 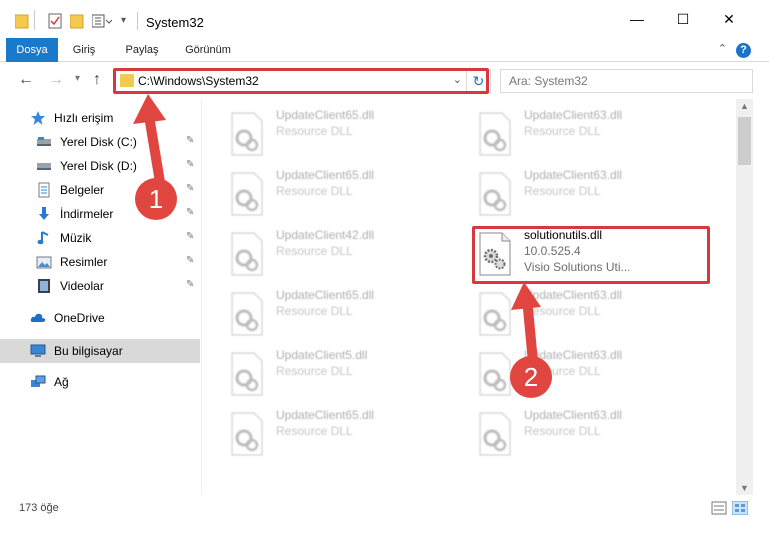 I want to click on sidebar-item-onedrive: OneDrive, so click(x=100, y=318).